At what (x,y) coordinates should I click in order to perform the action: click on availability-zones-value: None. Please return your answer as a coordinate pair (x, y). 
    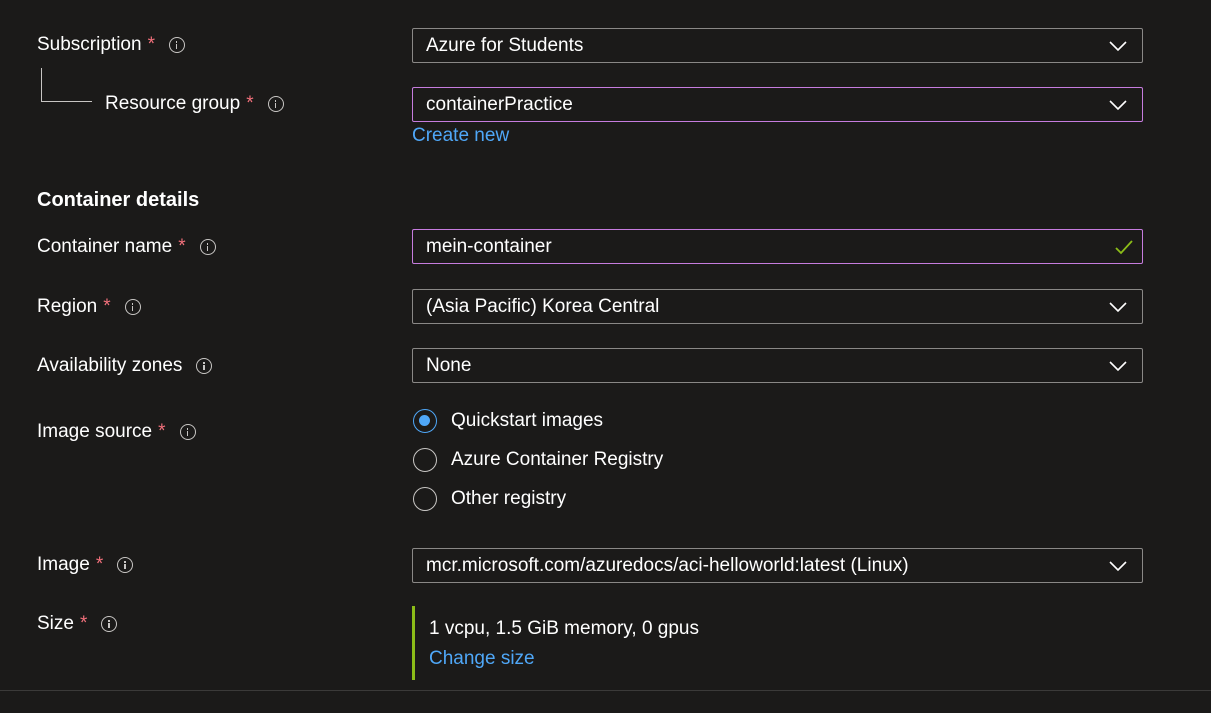
    Looking at the image, I should click on (449, 365).